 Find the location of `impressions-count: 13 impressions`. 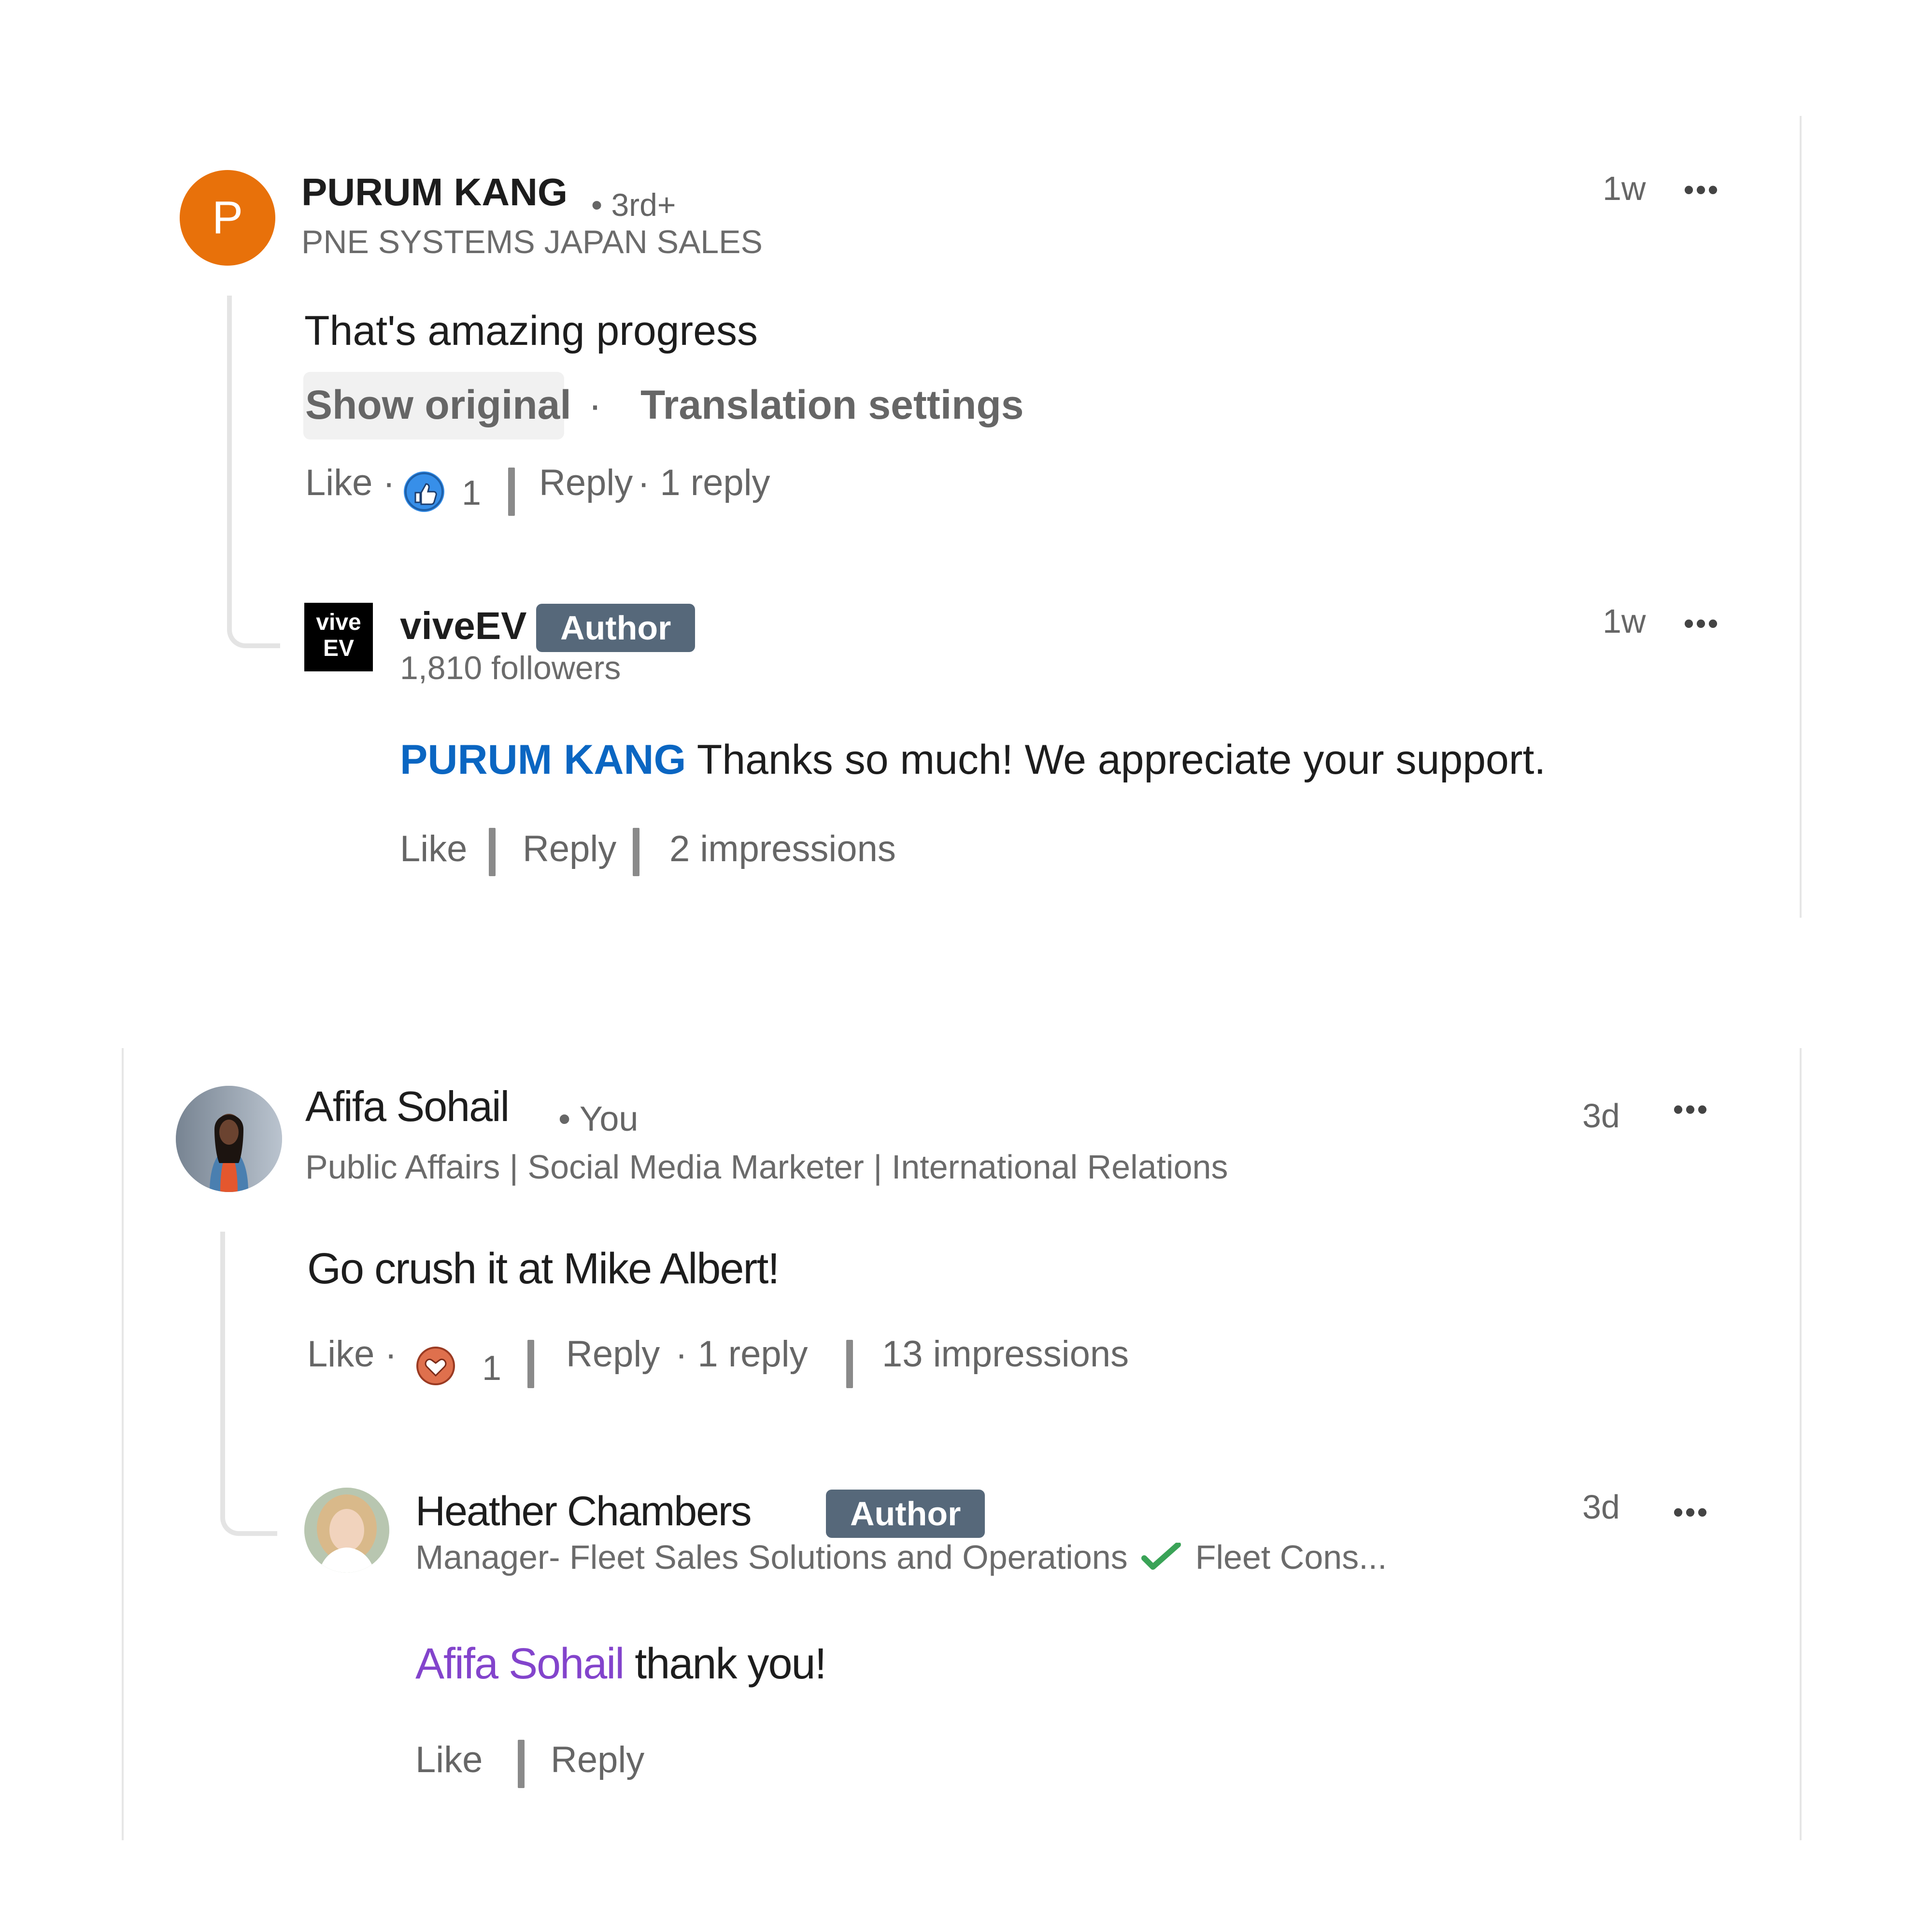

impressions-count: 13 impressions is located at coordinates (1005, 1354).